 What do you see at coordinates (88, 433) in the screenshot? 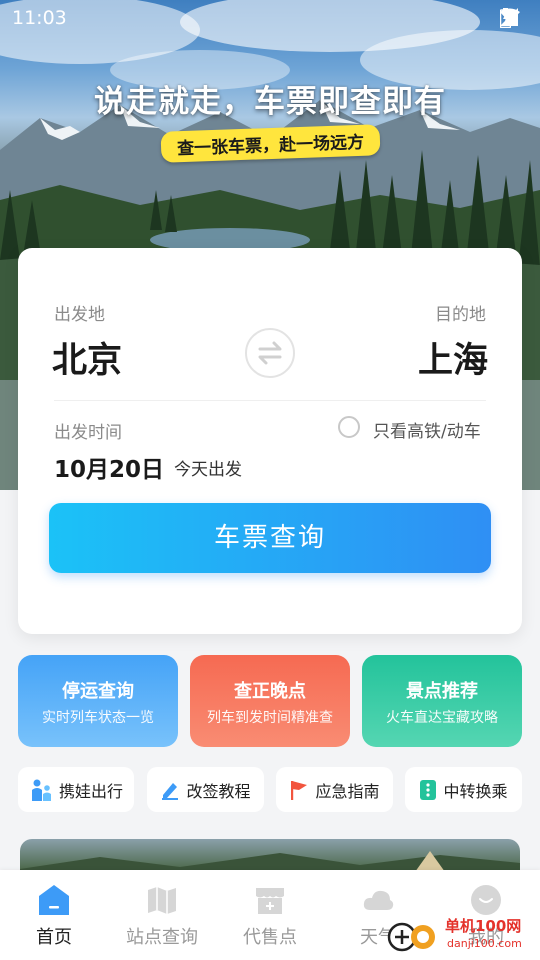
I see `date-label: 出发时间` at bounding box center [88, 433].